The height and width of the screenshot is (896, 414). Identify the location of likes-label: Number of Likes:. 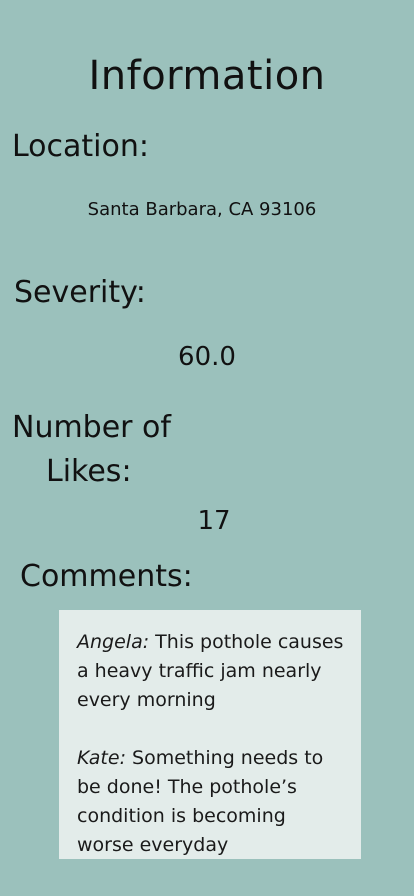
(92, 450).